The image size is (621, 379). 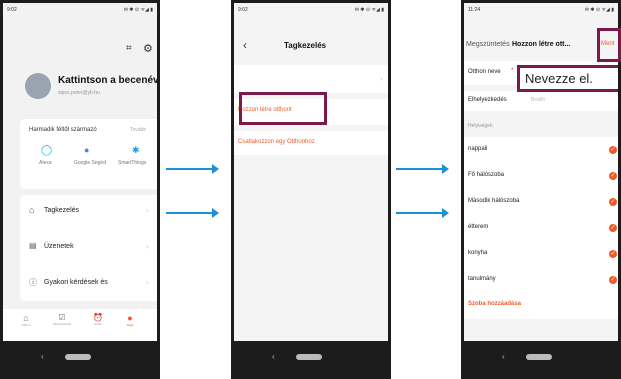 I want to click on android-nav-bar: ‹, so click(x=80, y=360).